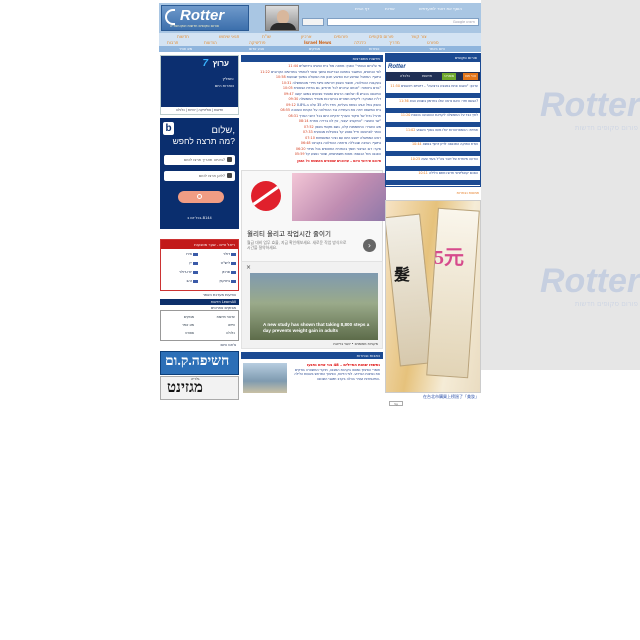 This screenshot has width=640, height=640. Describe the element at coordinates (433, 159) in the screenshot. I see `scoop-item: 10:25 הודעה מיוחדת של דובר צה"ל בעוד שעה` at that location.